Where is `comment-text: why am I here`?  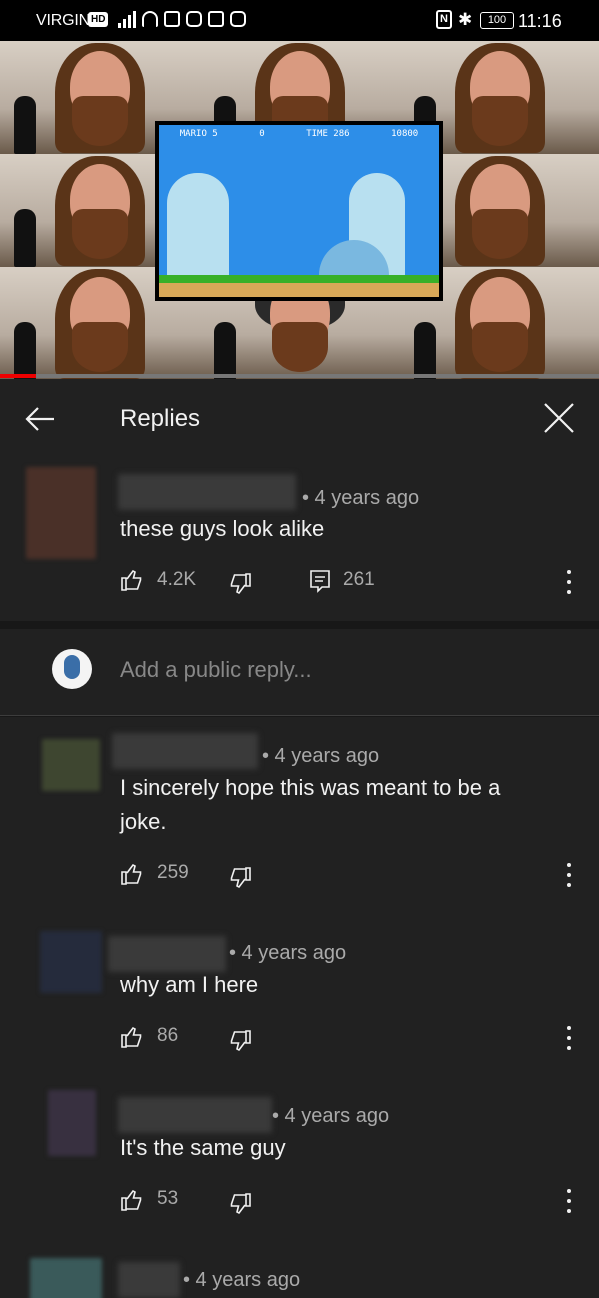 comment-text: why am I here is located at coordinates (189, 984).